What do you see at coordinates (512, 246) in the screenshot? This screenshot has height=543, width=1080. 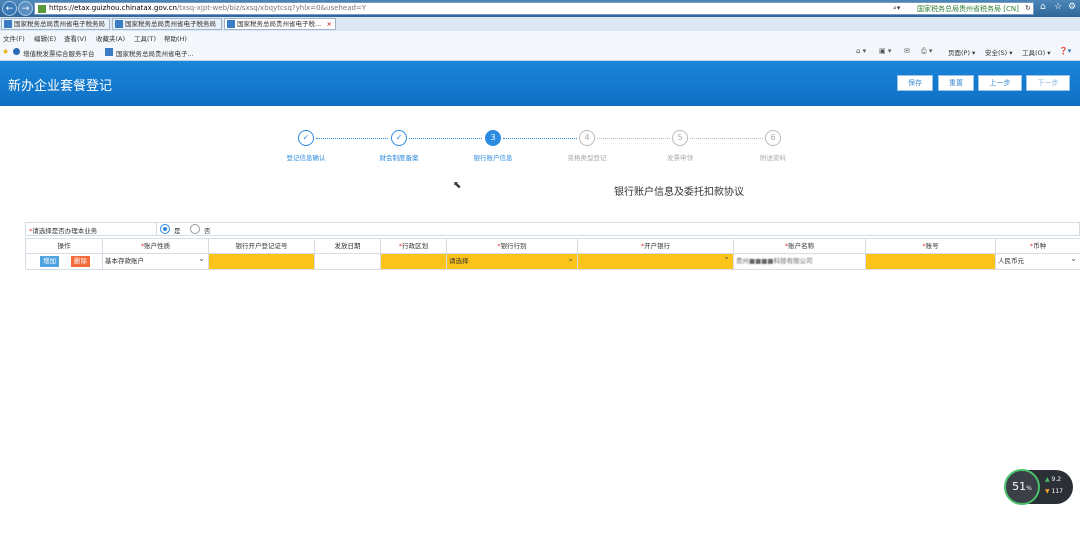 I see `col-header-bank-category: 银行行别` at bounding box center [512, 246].